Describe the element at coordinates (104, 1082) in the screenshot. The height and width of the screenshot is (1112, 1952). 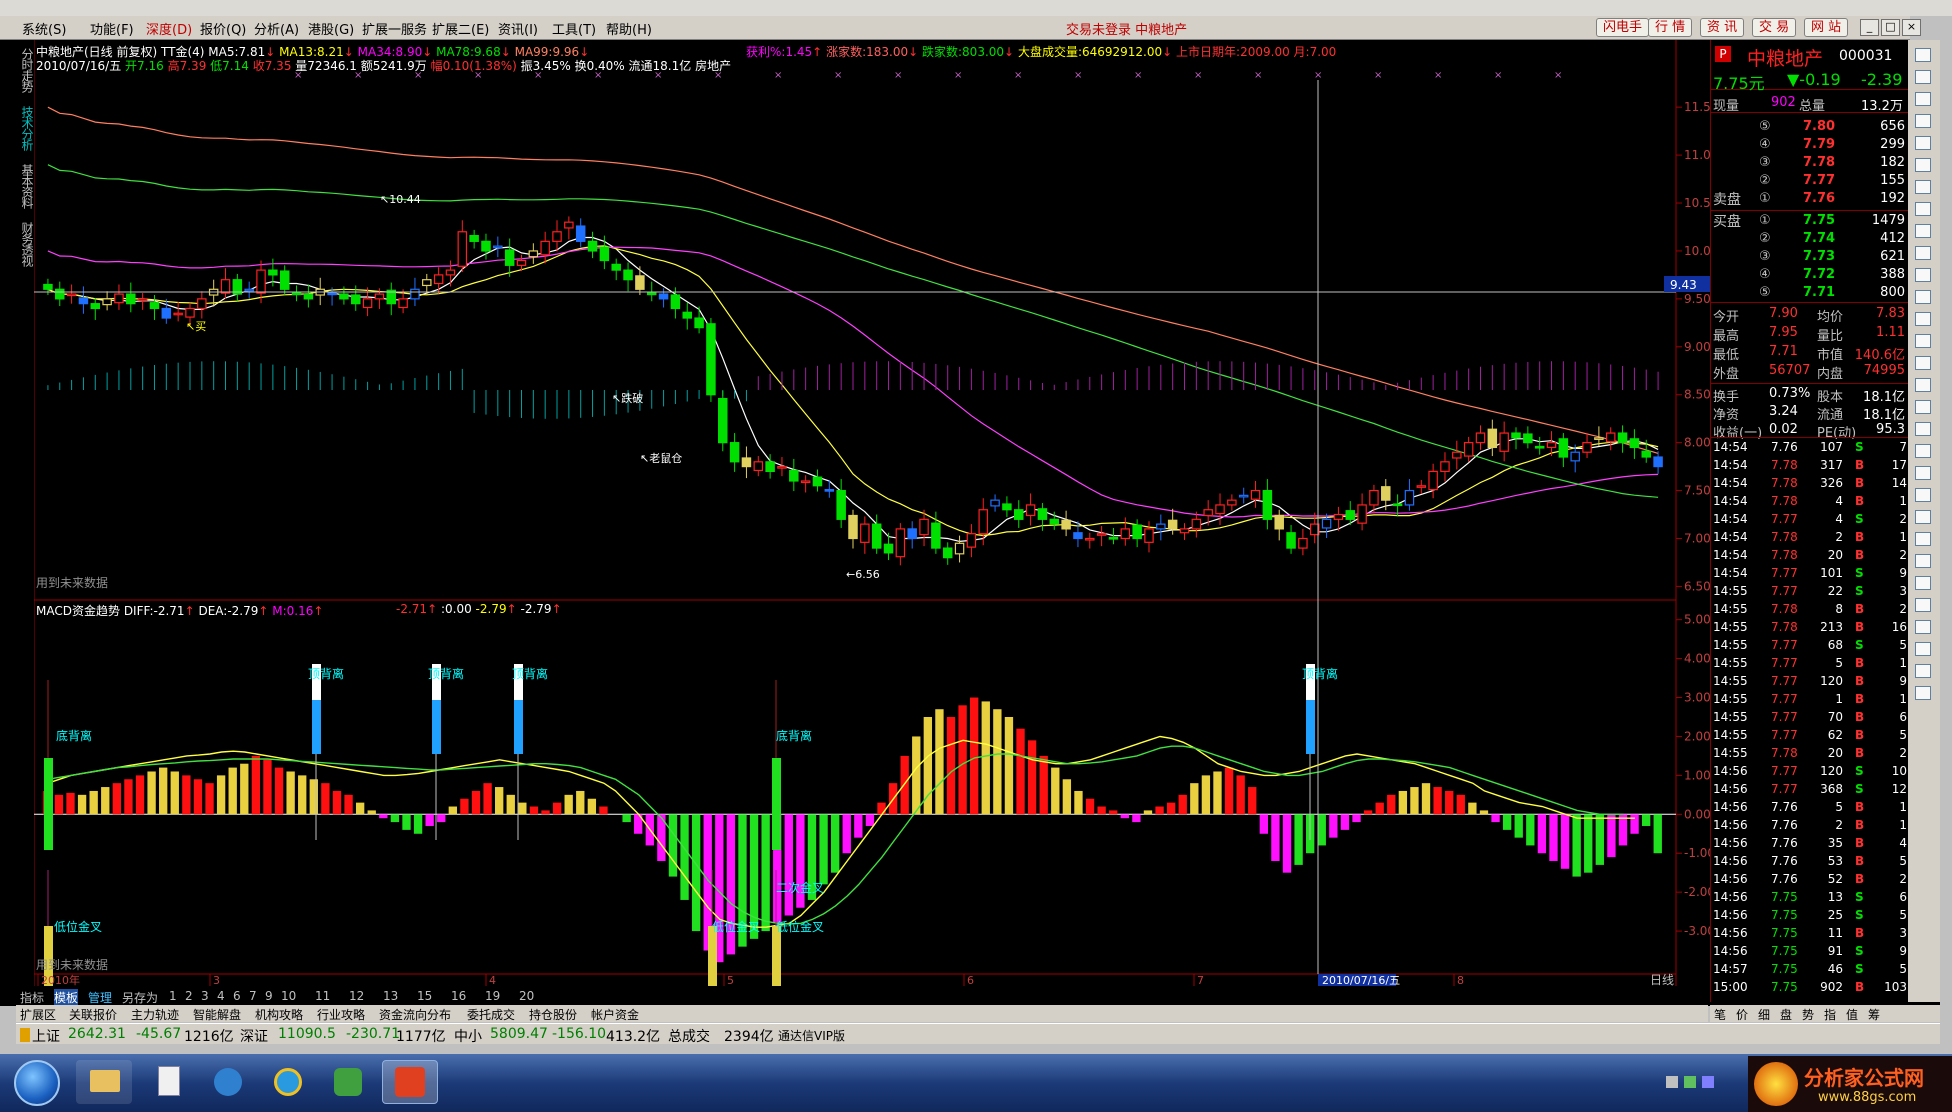
I see `explorer-icon` at that location.